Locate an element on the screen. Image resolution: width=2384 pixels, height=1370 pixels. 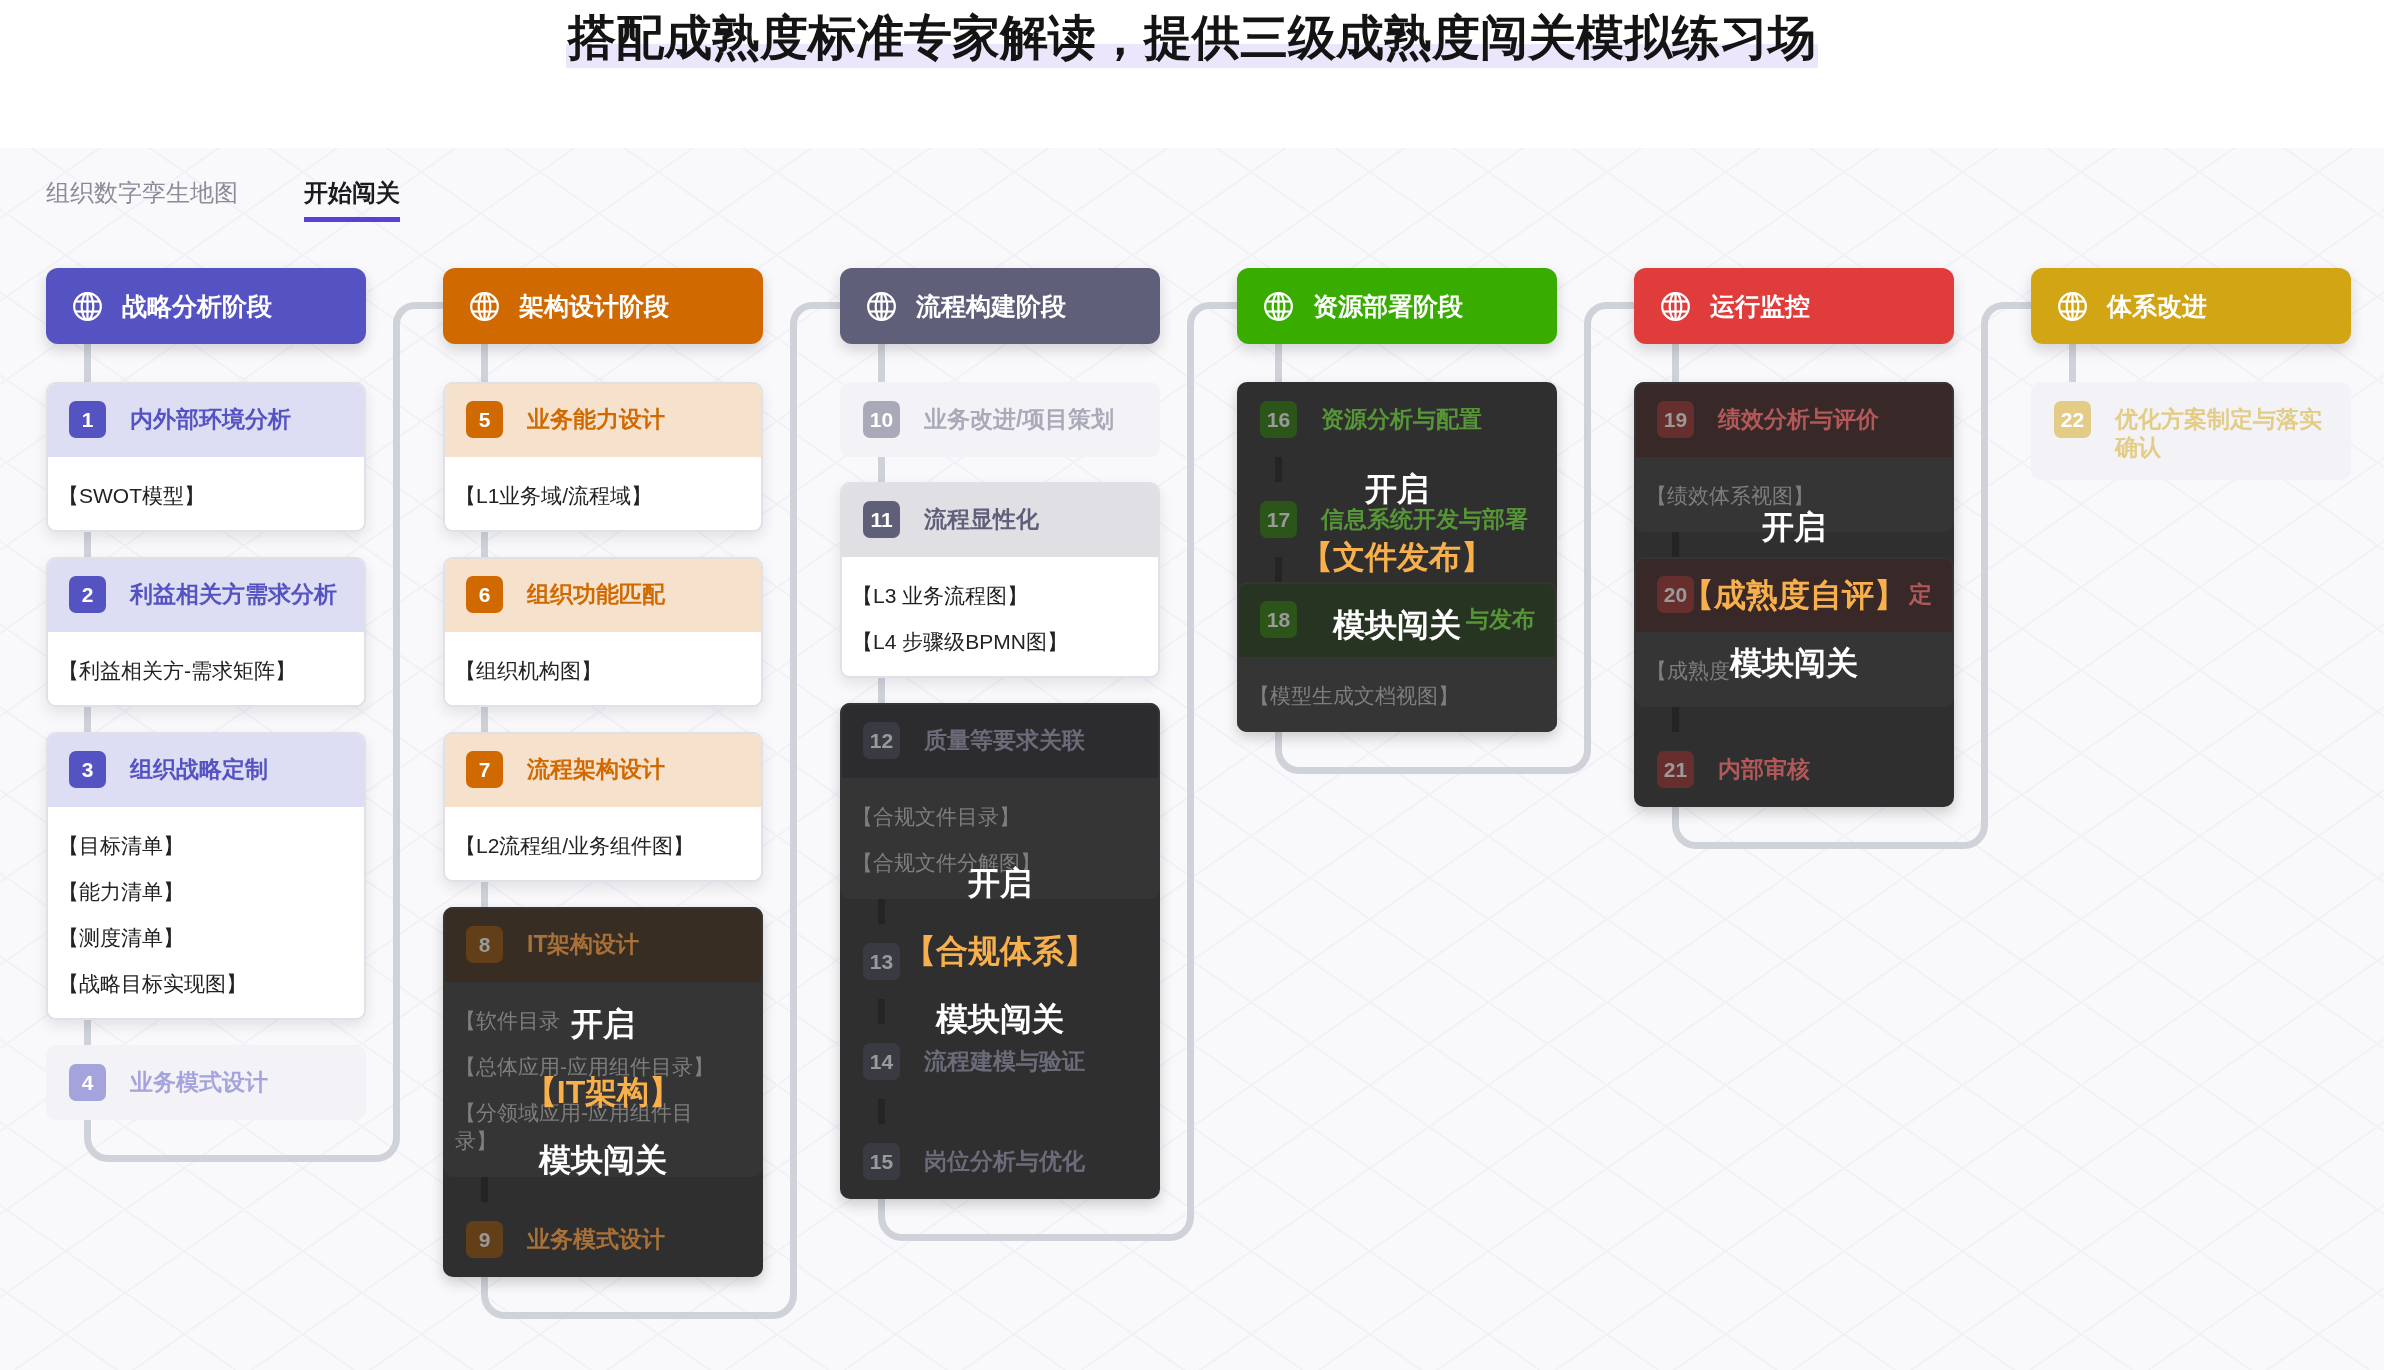
step-number-badge: 1 is located at coordinates (87, 419).